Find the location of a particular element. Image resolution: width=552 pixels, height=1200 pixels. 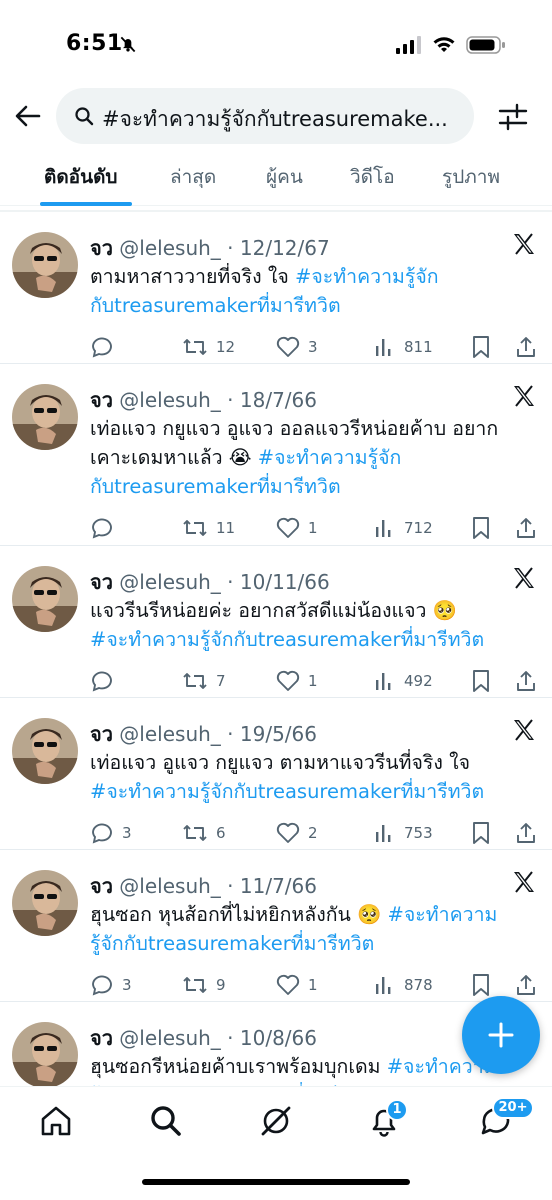

likes-count: 3 is located at coordinates (313, 347).